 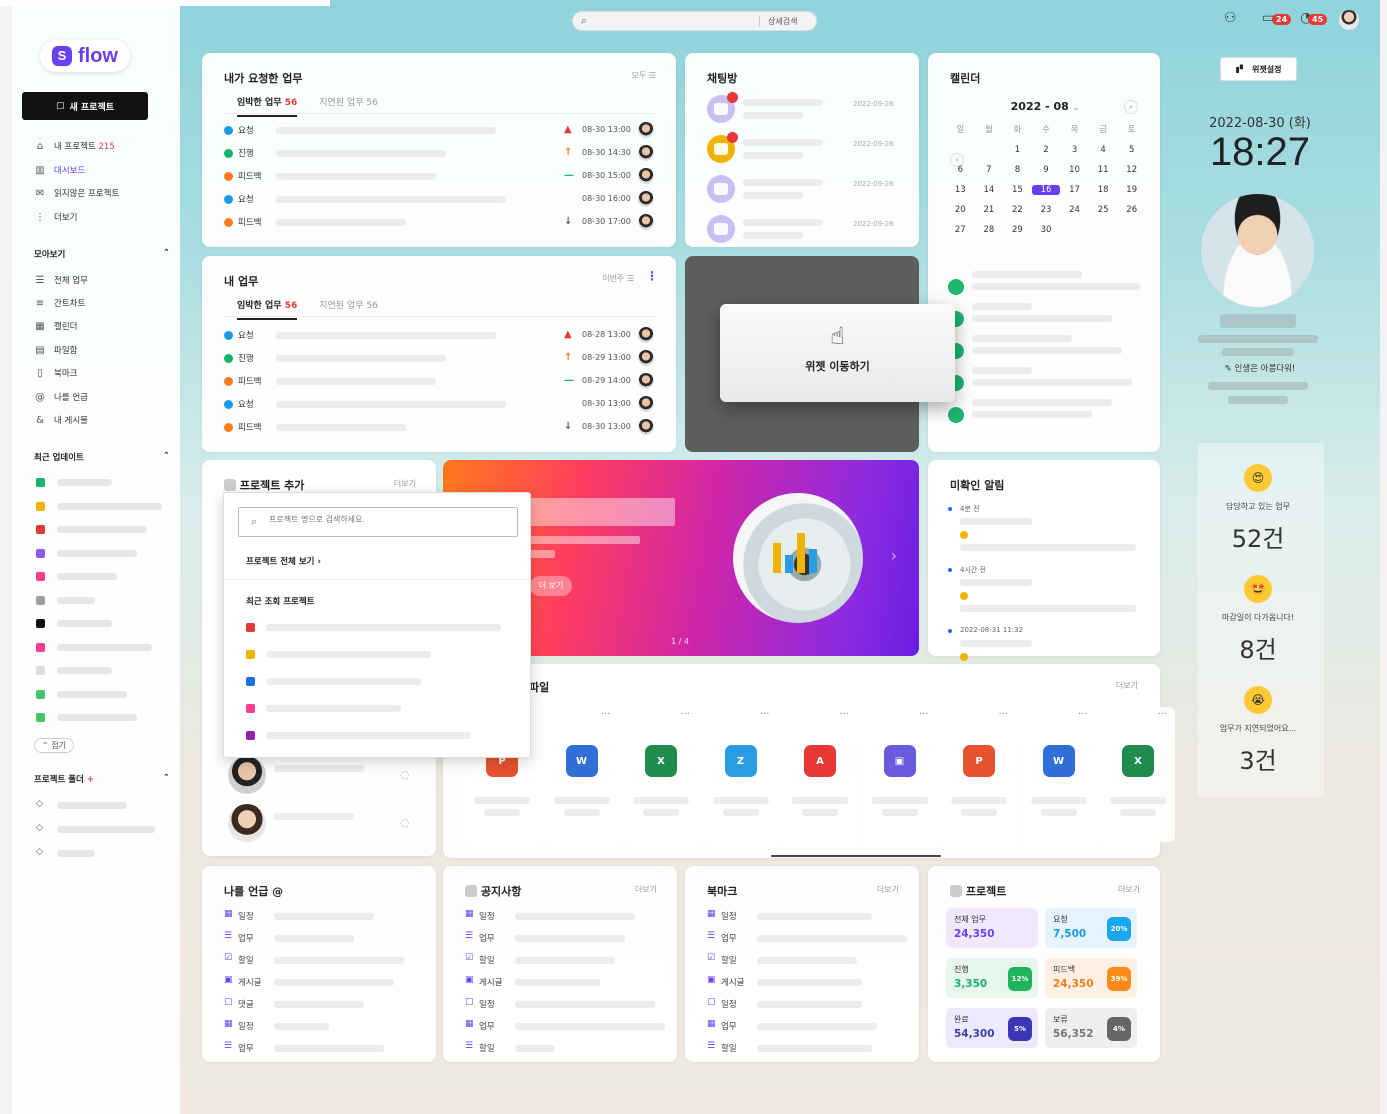 I want to click on chat-room-icon, so click(x=721, y=189).